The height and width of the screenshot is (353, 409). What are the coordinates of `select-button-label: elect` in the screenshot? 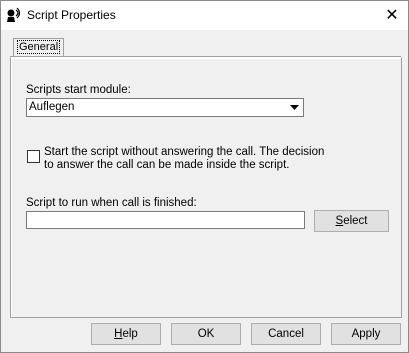 It's located at (355, 221).